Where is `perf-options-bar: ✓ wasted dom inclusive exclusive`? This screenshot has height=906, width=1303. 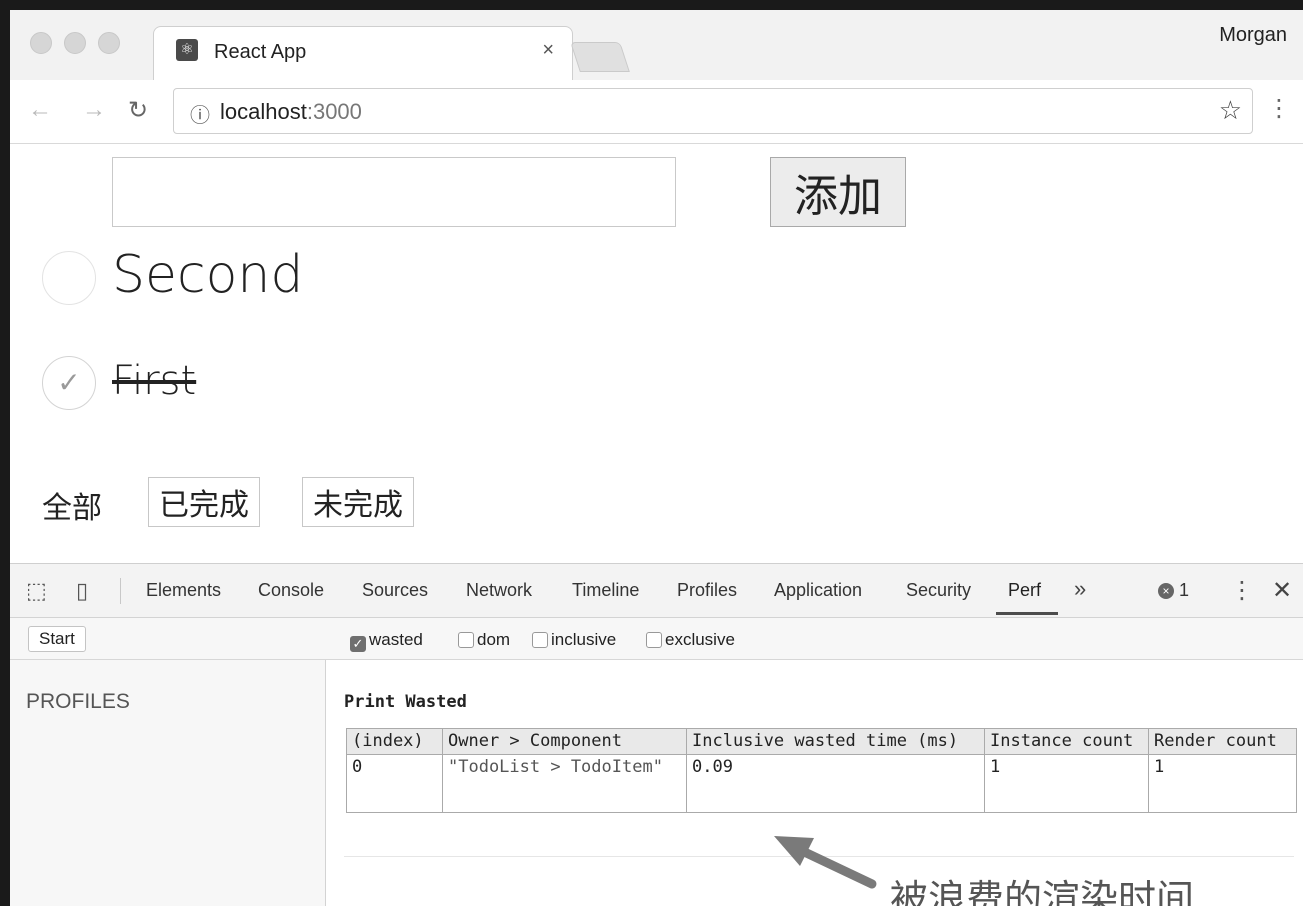
perf-options-bar: ✓ wasted dom inclusive exclusive is located at coordinates (814, 639).